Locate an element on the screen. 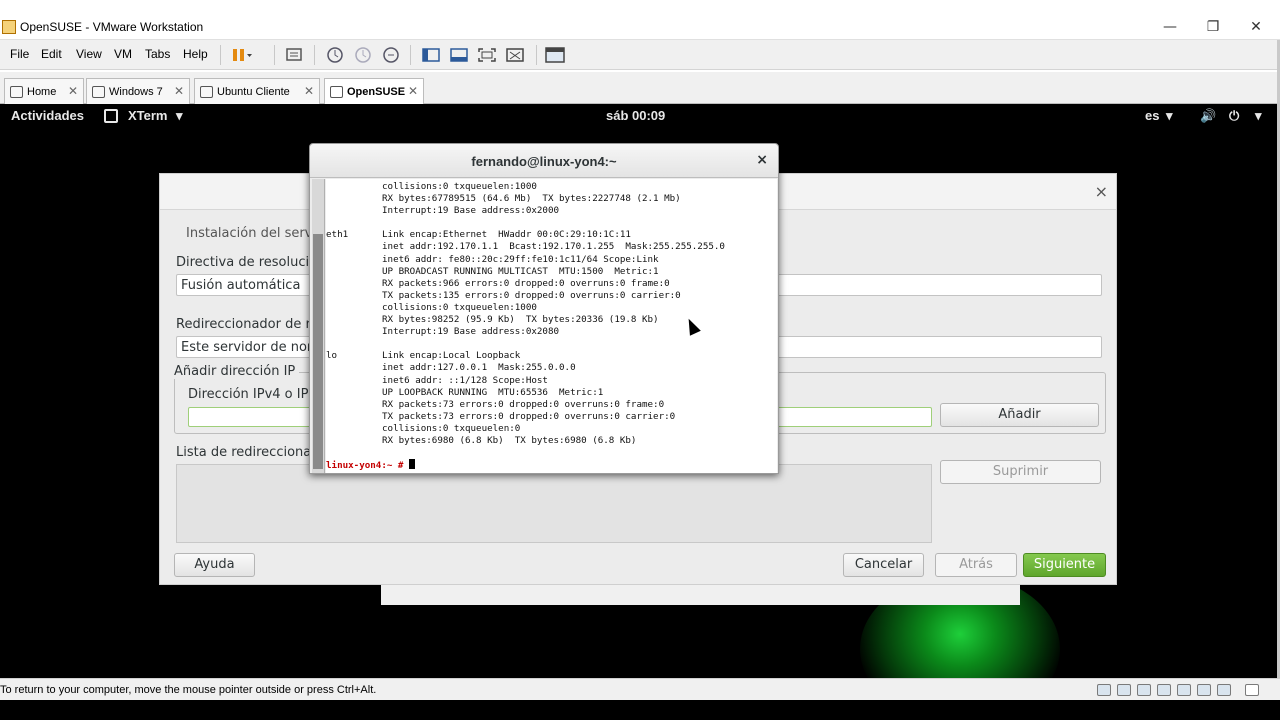 The image size is (1280, 720). vm-icon is located at coordinates (98, 92).